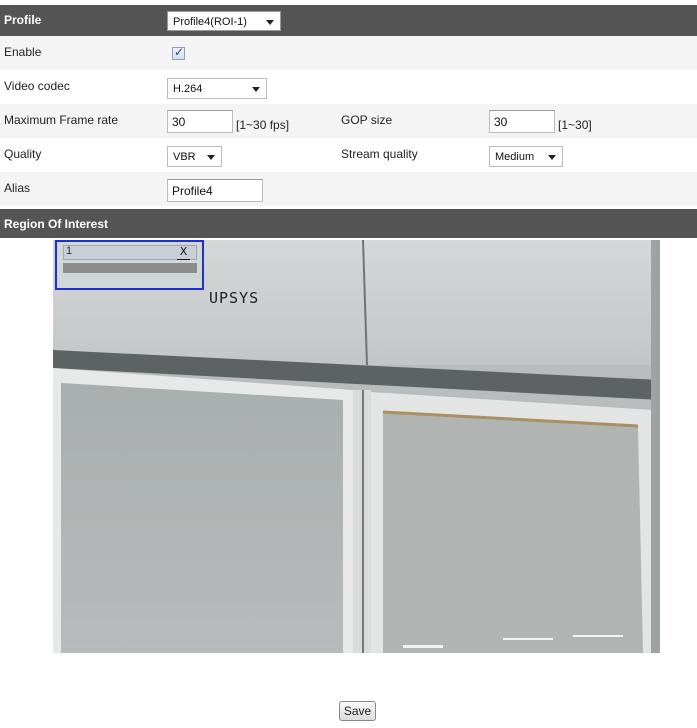  Describe the element at coordinates (348, 189) in the screenshot. I see `alias-row: Alias Profile4` at that location.